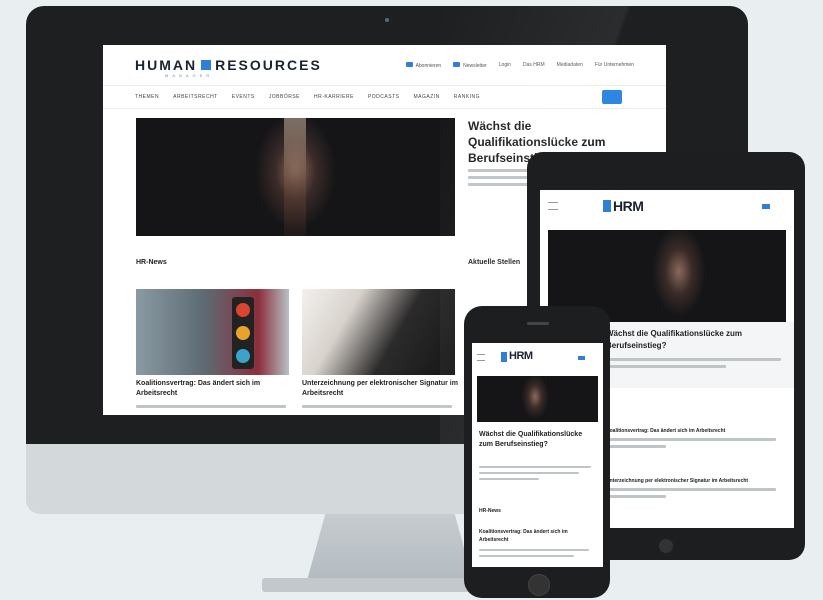  Describe the element at coordinates (766, 206) in the screenshot. I see `tablet-search-icon` at that location.